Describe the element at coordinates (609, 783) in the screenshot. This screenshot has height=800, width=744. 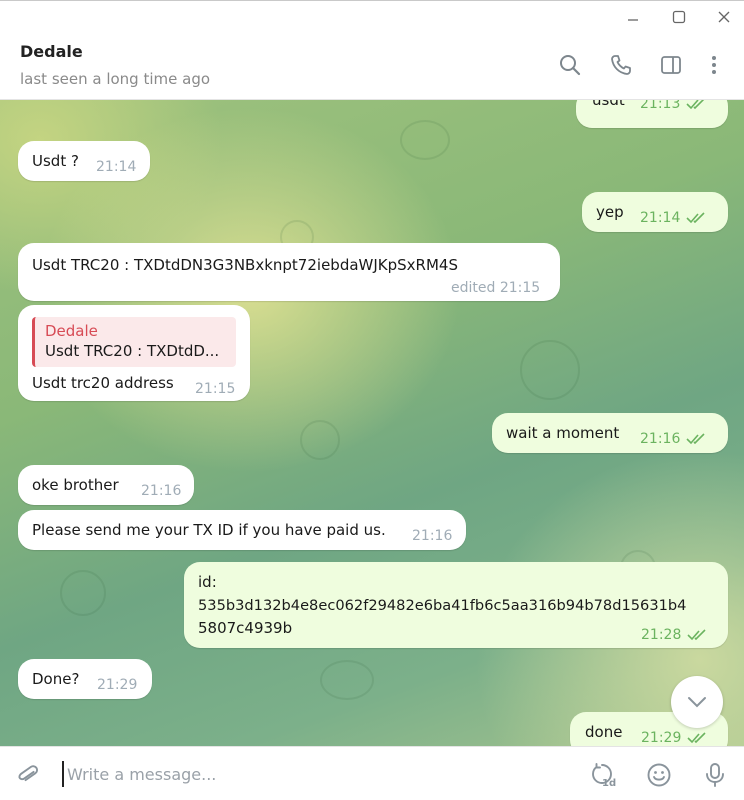
I see `timer-badge: 1d` at that location.